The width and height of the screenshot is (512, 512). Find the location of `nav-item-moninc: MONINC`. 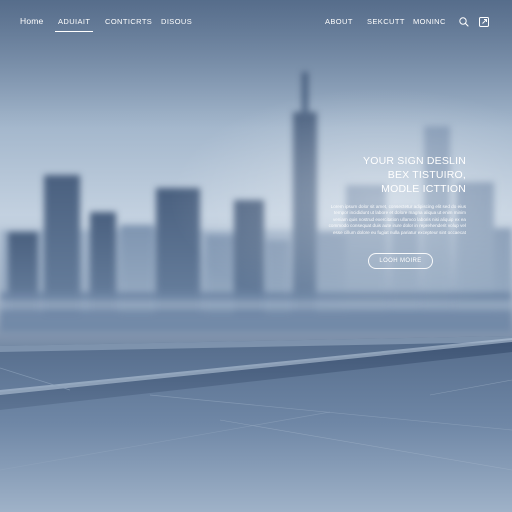

nav-item-moninc: MONINC is located at coordinates (429, 21).